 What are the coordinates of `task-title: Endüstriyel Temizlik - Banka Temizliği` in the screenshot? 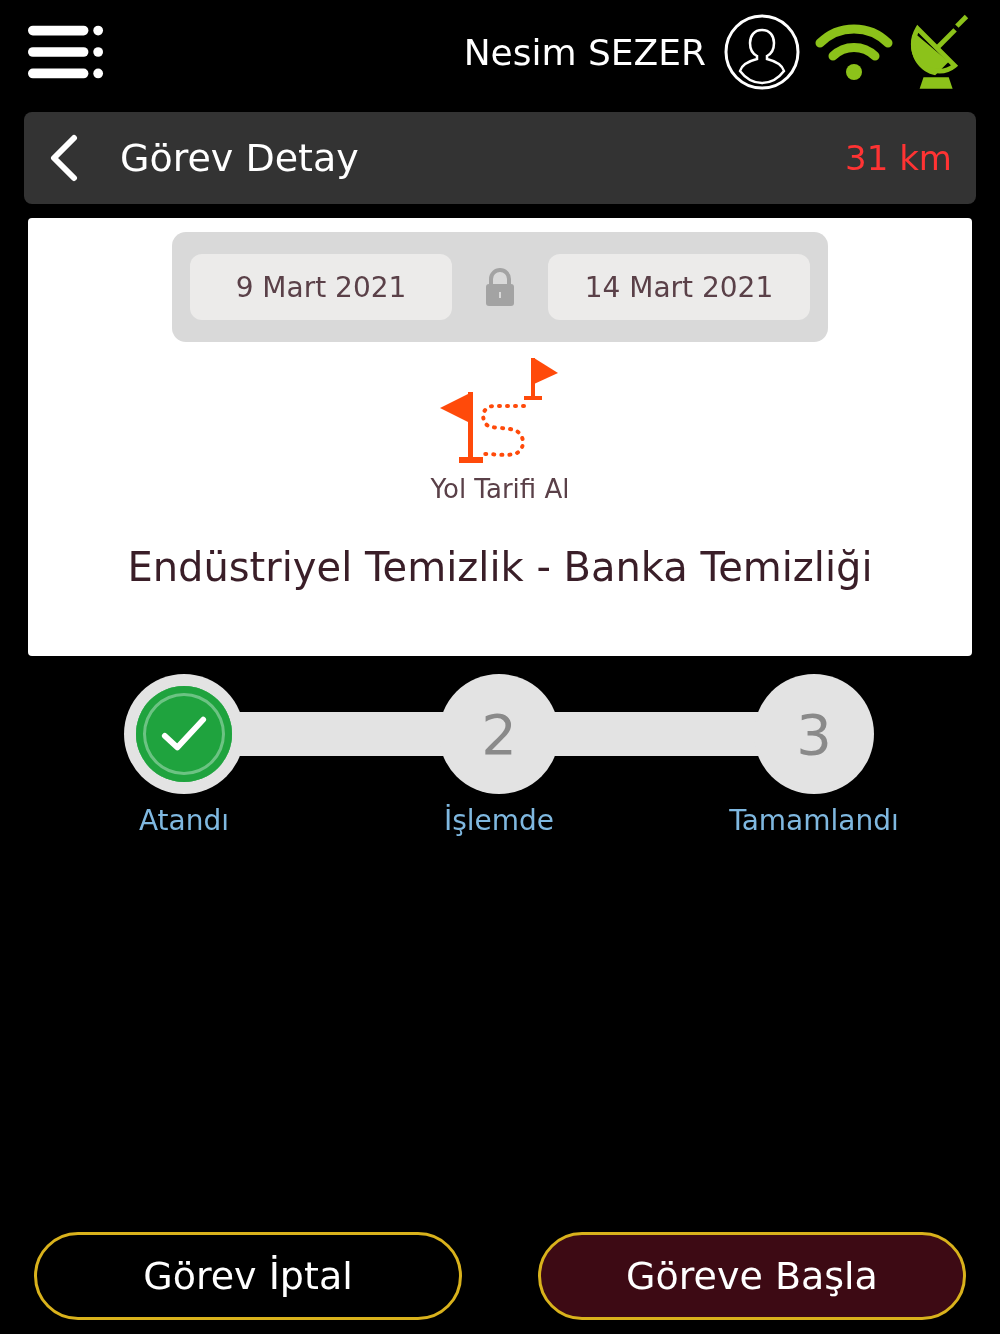 It's located at (500, 567).